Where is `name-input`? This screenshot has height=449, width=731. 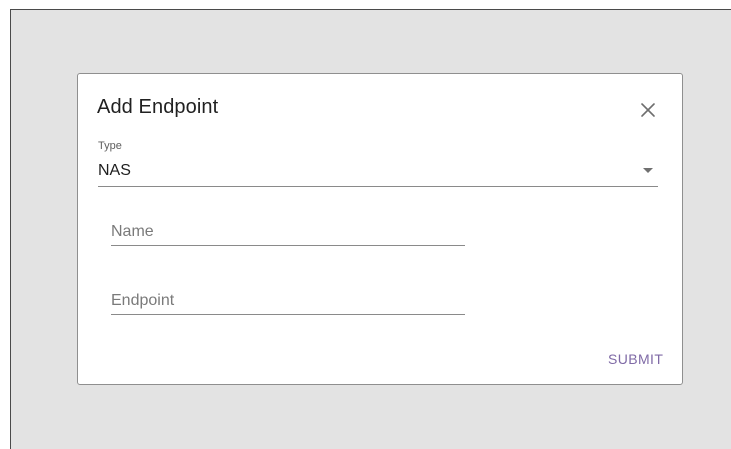 name-input is located at coordinates (288, 229).